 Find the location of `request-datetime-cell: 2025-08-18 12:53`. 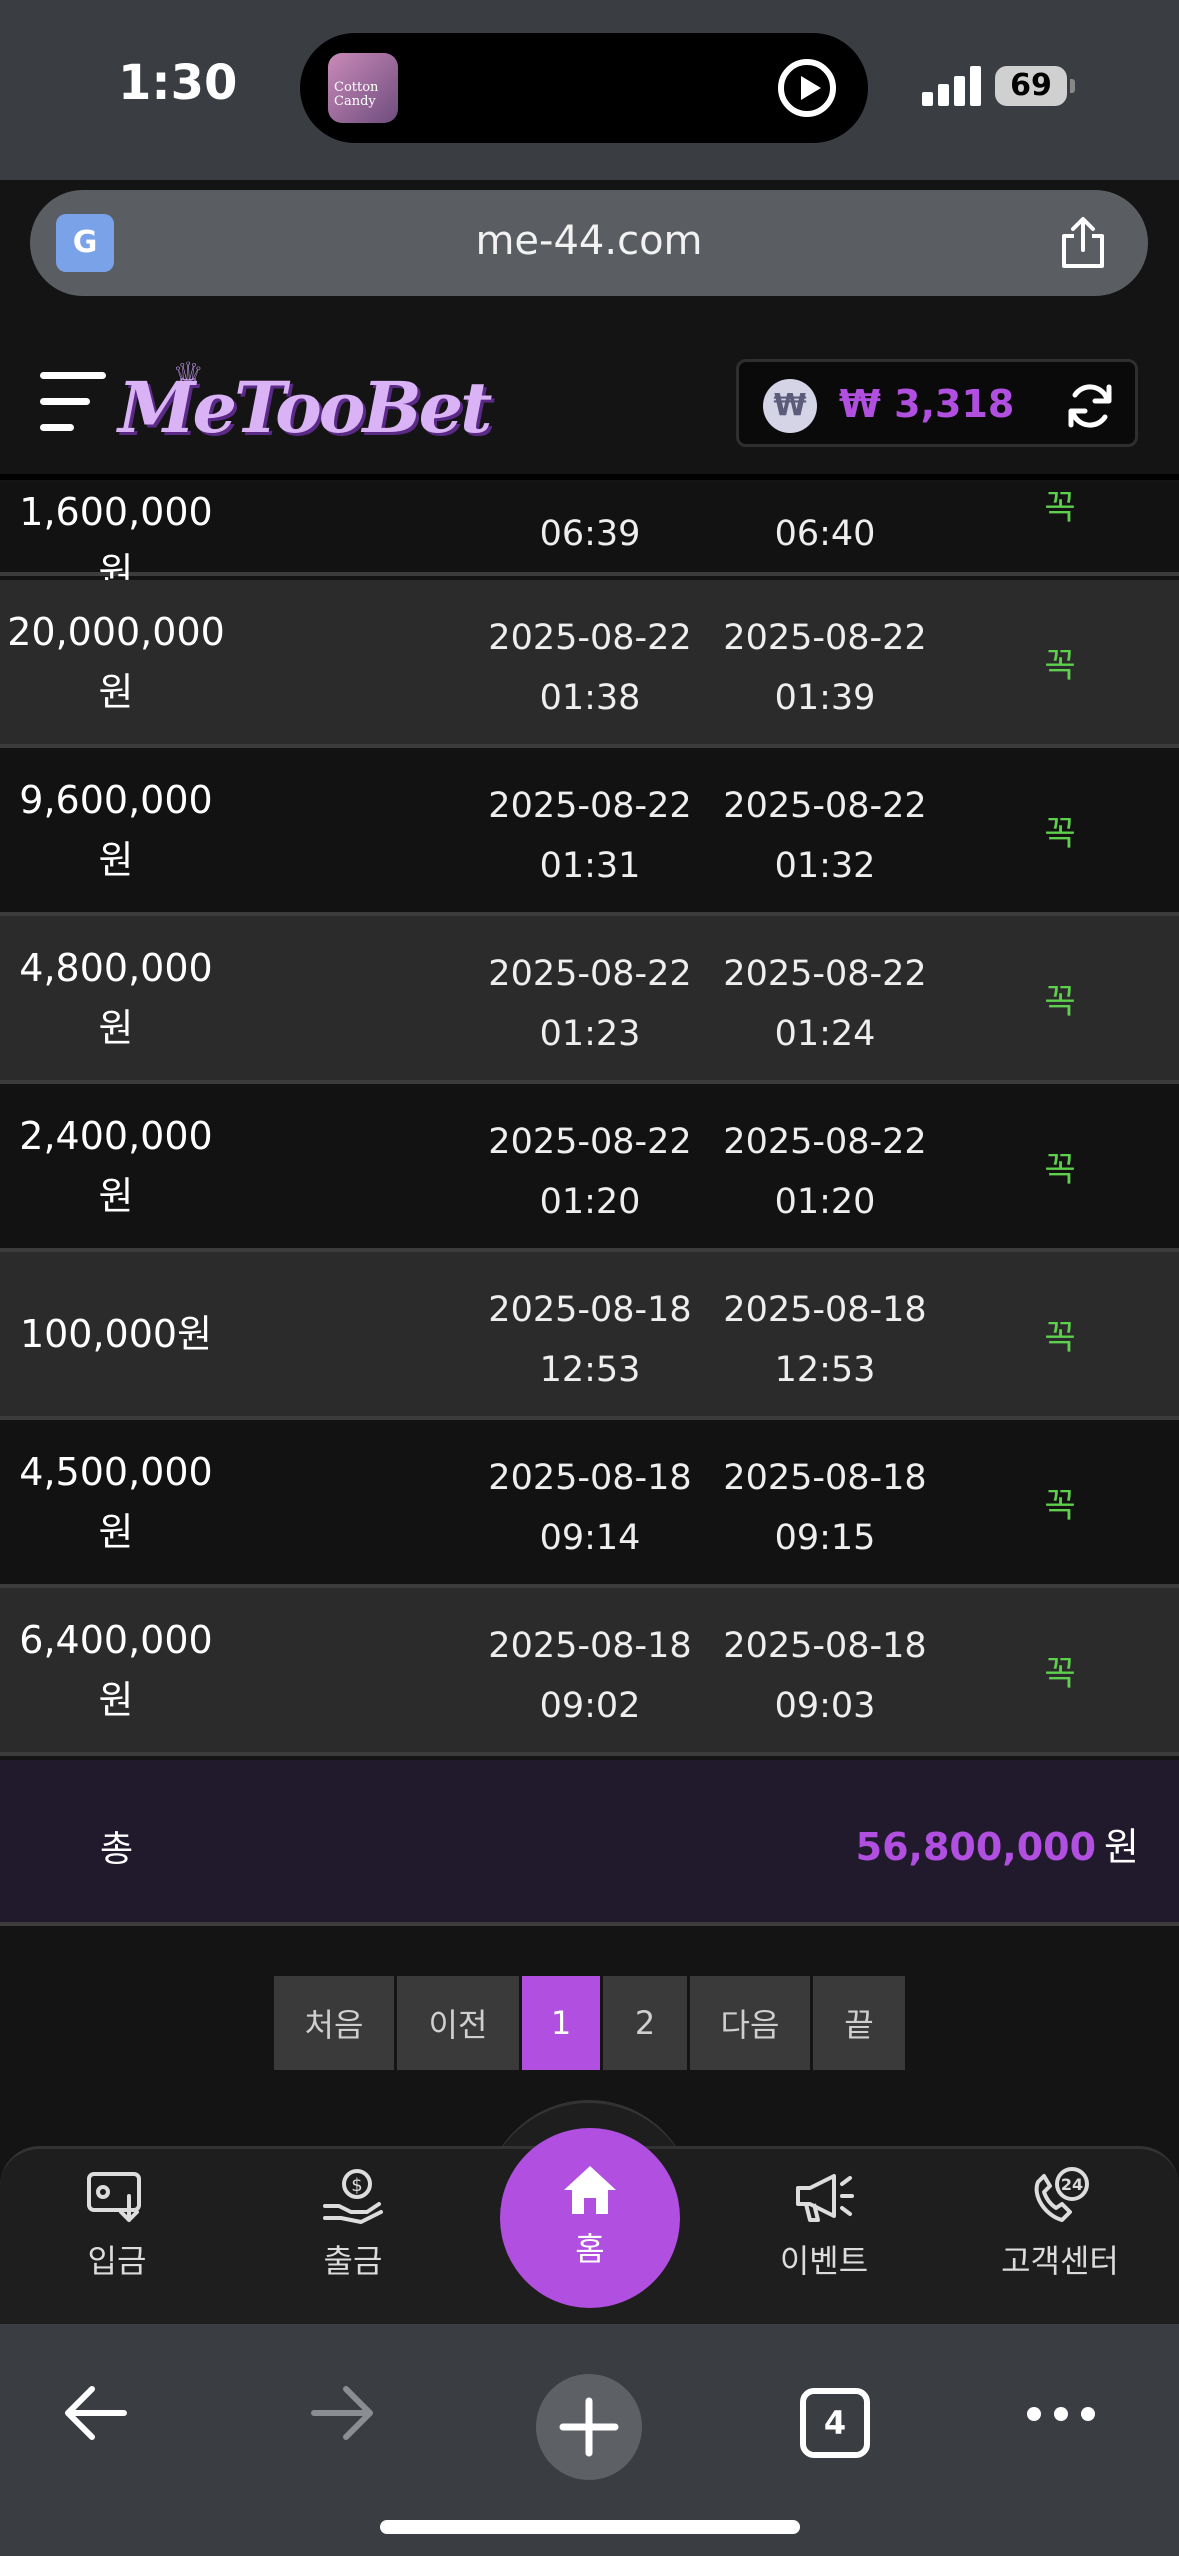

request-datetime-cell: 2025-08-18 12:53 is located at coordinates (590, 1340).